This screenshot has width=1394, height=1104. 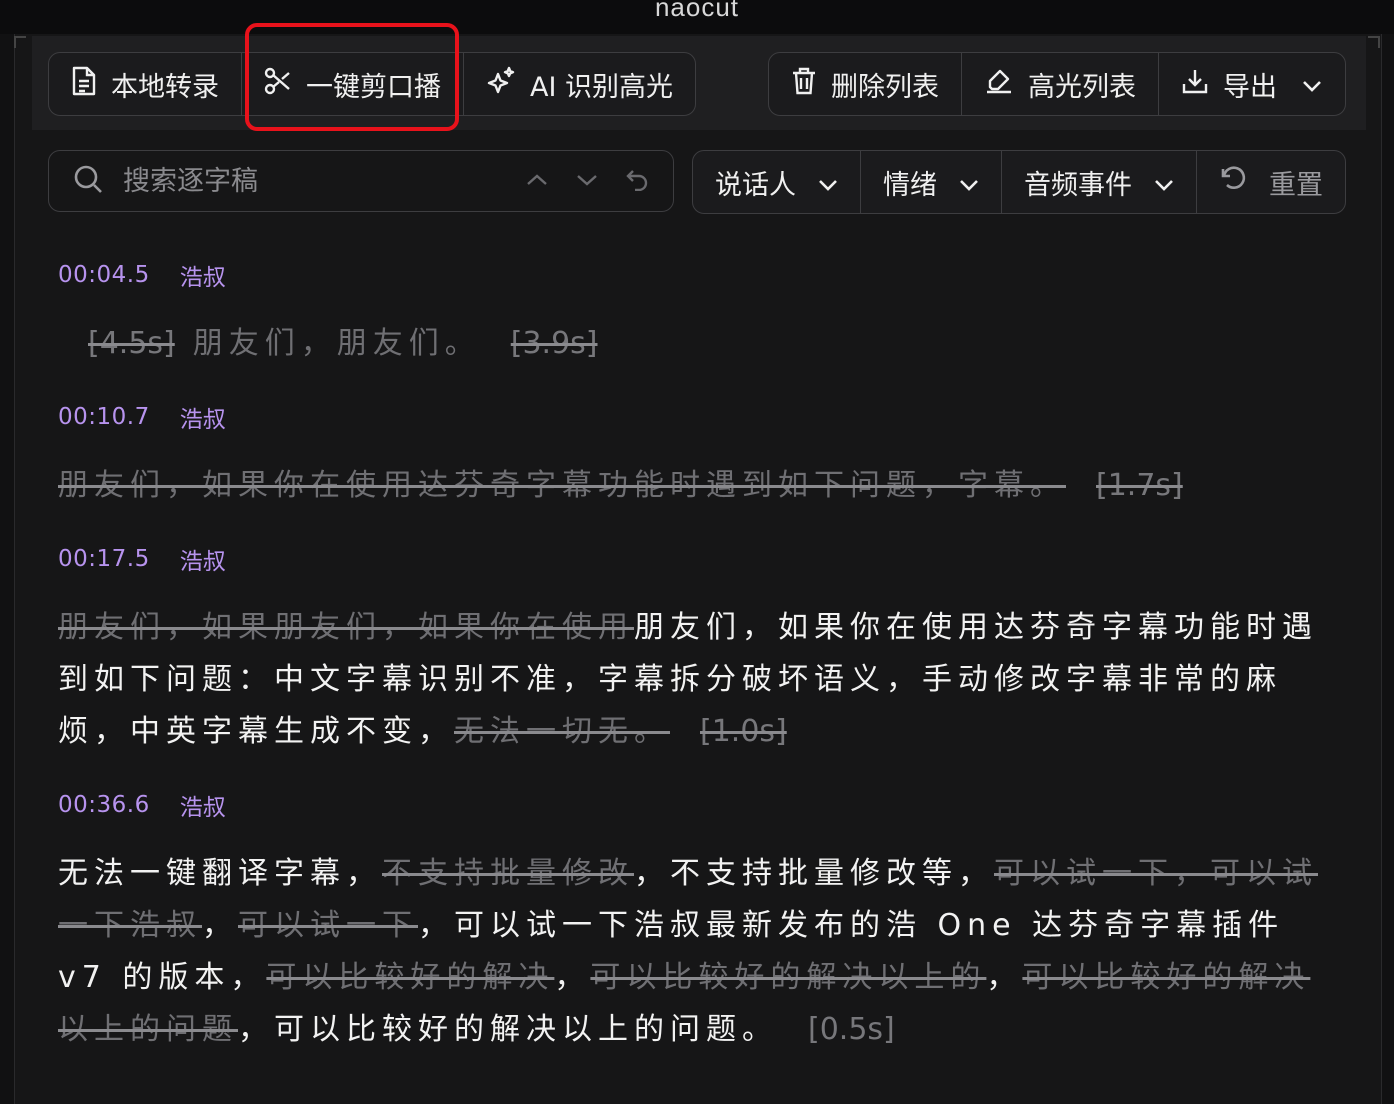 What do you see at coordinates (1296, 185) in the screenshot?
I see `reset-label: 重置` at bounding box center [1296, 185].